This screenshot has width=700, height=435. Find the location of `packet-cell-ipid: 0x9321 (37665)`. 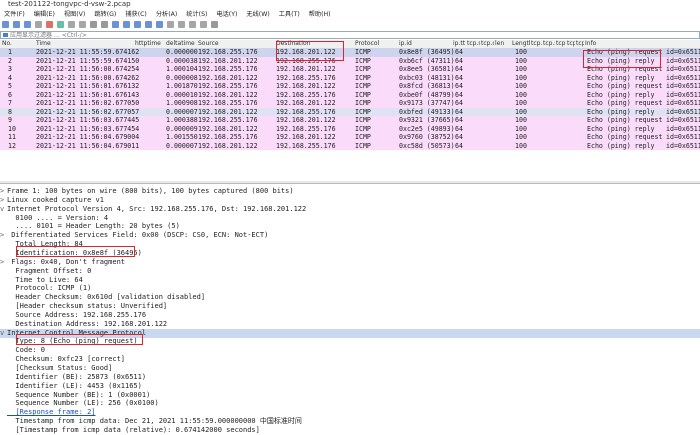

packet-cell-ipid: 0x9321 (37665) is located at coordinates (427, 120).